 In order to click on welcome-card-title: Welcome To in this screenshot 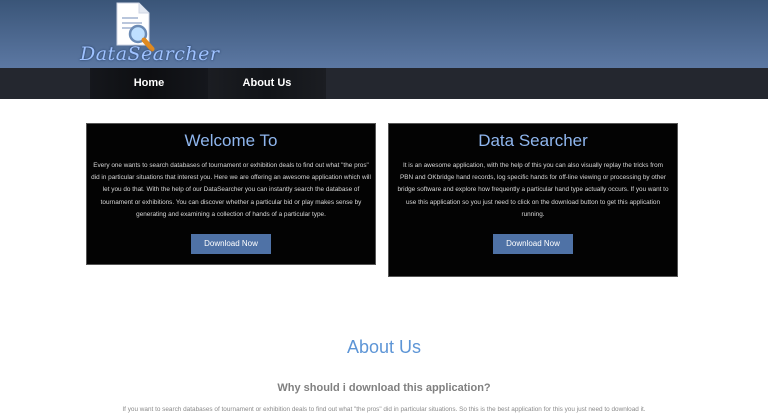, I will do `click(231, 140)`.